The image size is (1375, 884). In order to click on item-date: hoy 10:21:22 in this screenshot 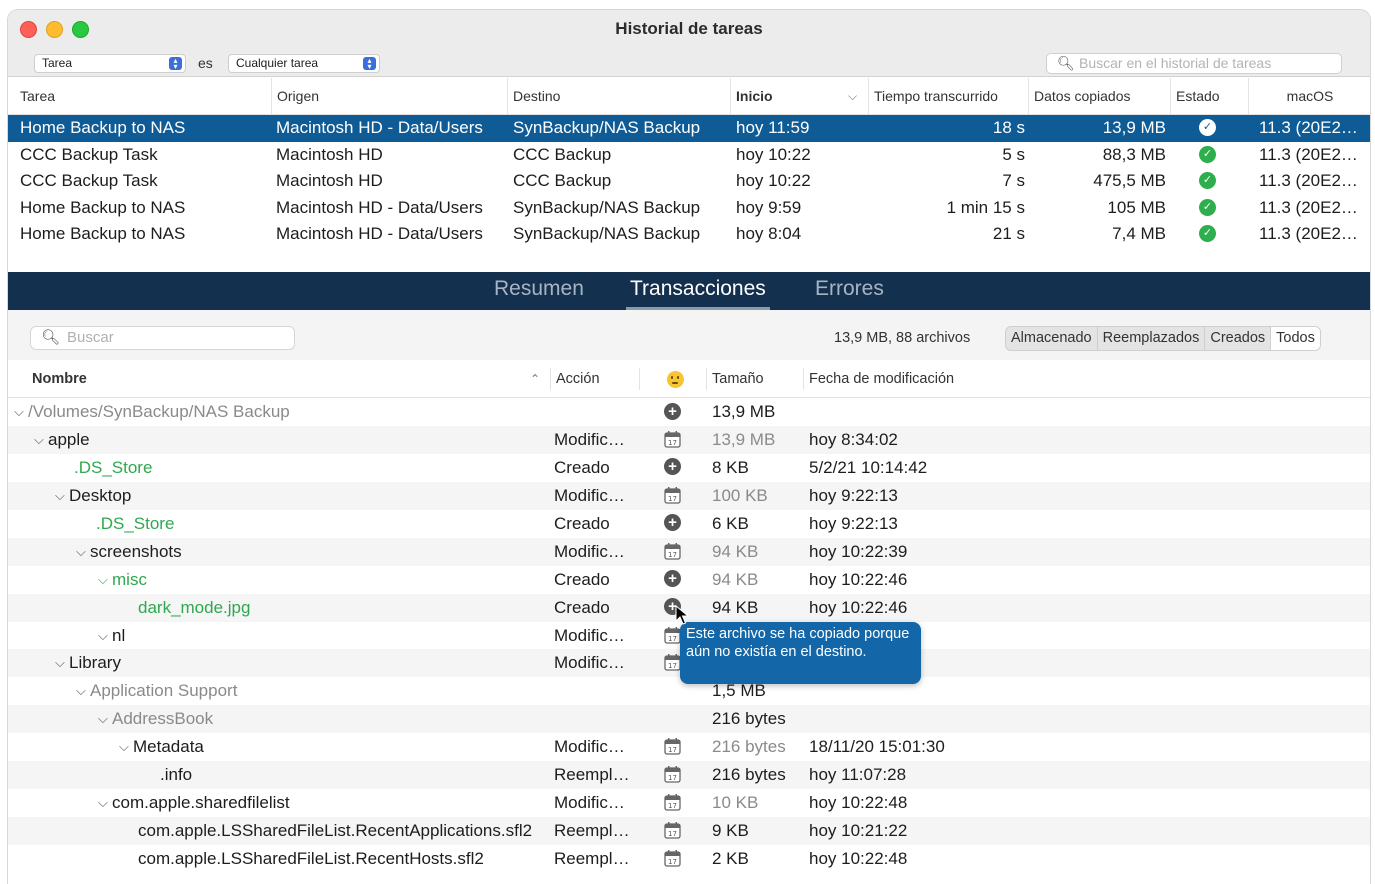, I will do `click(858, 831)`.